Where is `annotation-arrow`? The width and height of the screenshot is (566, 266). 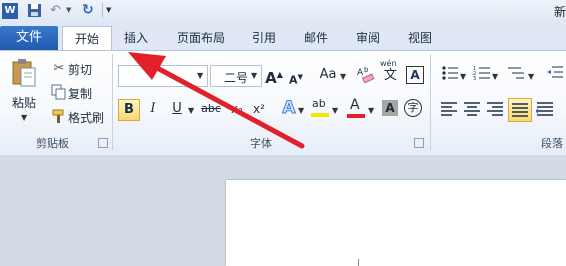
annotation-arrow is located at coordinates (216, 100).